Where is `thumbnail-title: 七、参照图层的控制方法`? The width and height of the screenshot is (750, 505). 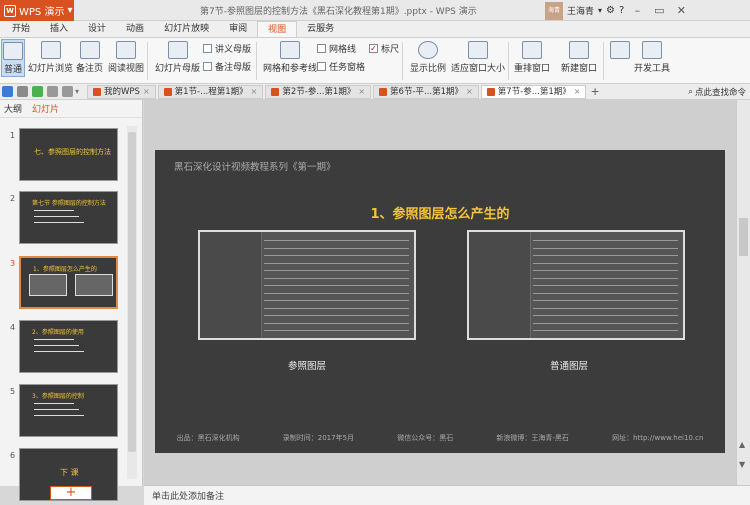
thumbnail-title: 七、参照图层的控制方法 is located at coordinates (72, 152).